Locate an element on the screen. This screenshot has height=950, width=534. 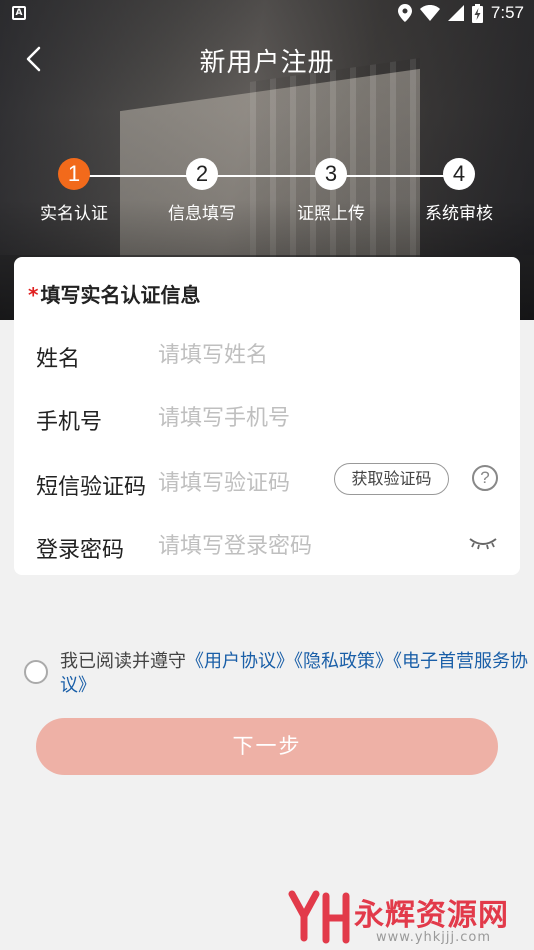
name-input is located at coordinates (248, 355).